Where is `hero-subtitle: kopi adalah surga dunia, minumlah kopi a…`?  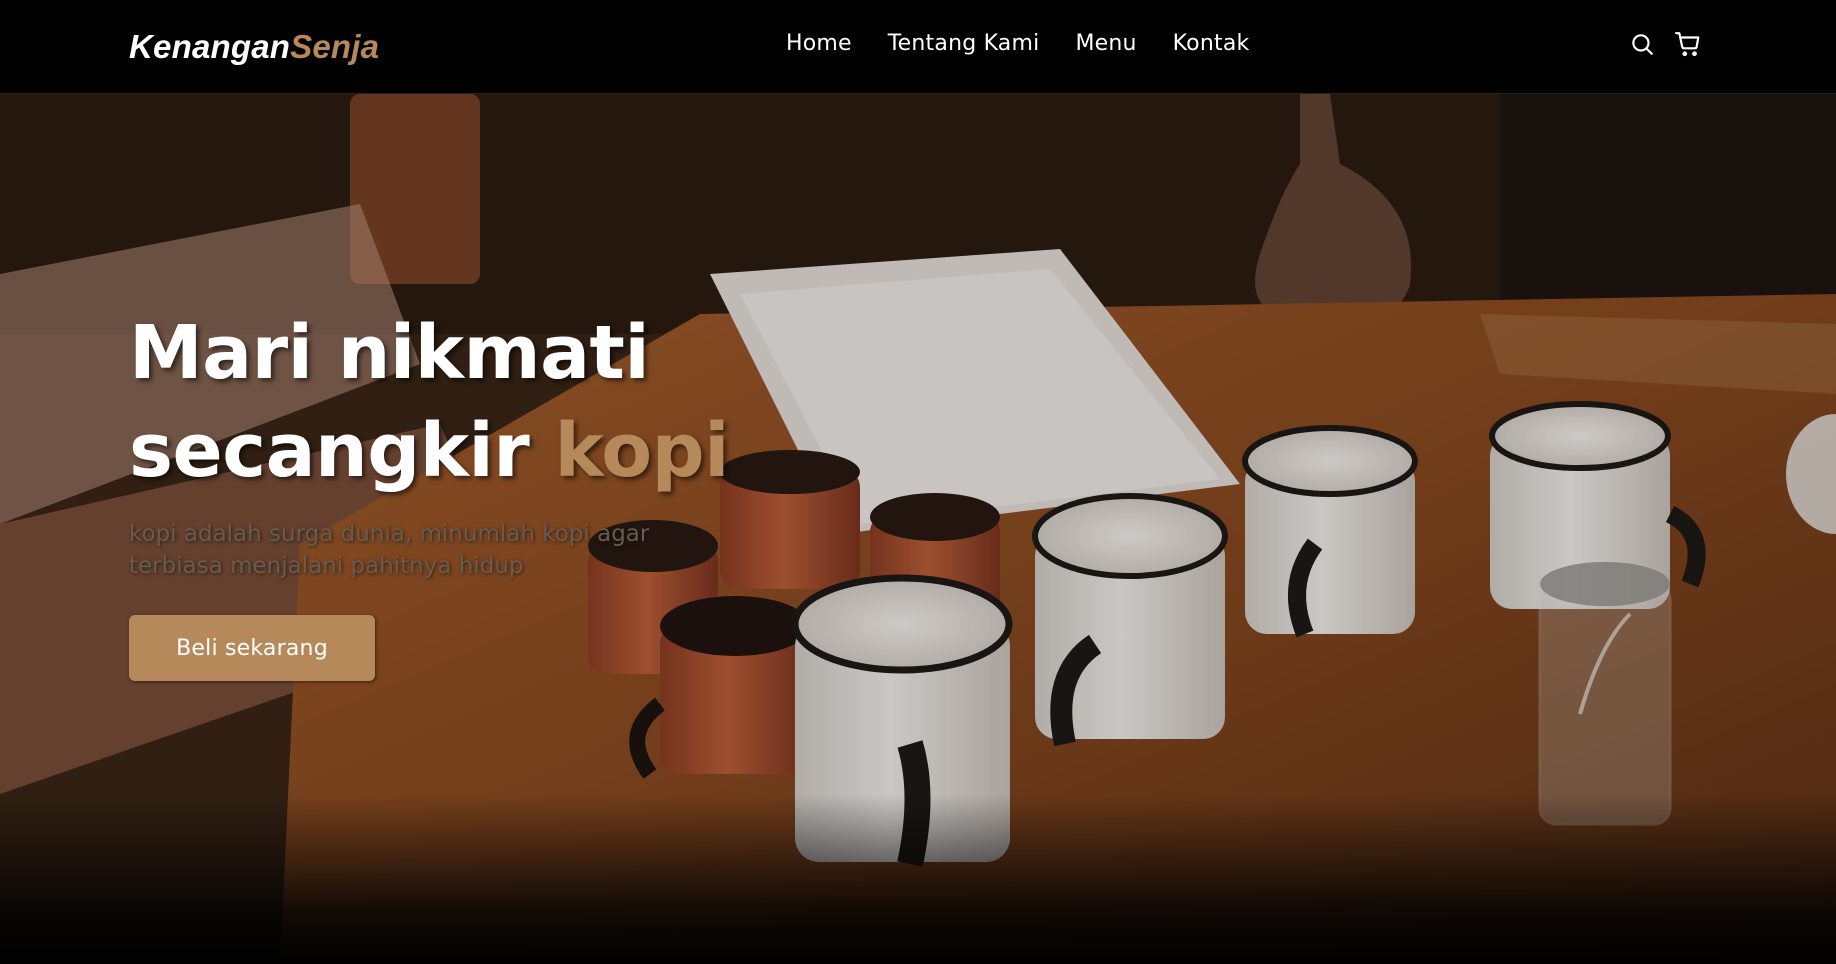 hero-subtitle: kopi adalah surga dunia, minumlah kopi a… is located at coordinates (389, 550).